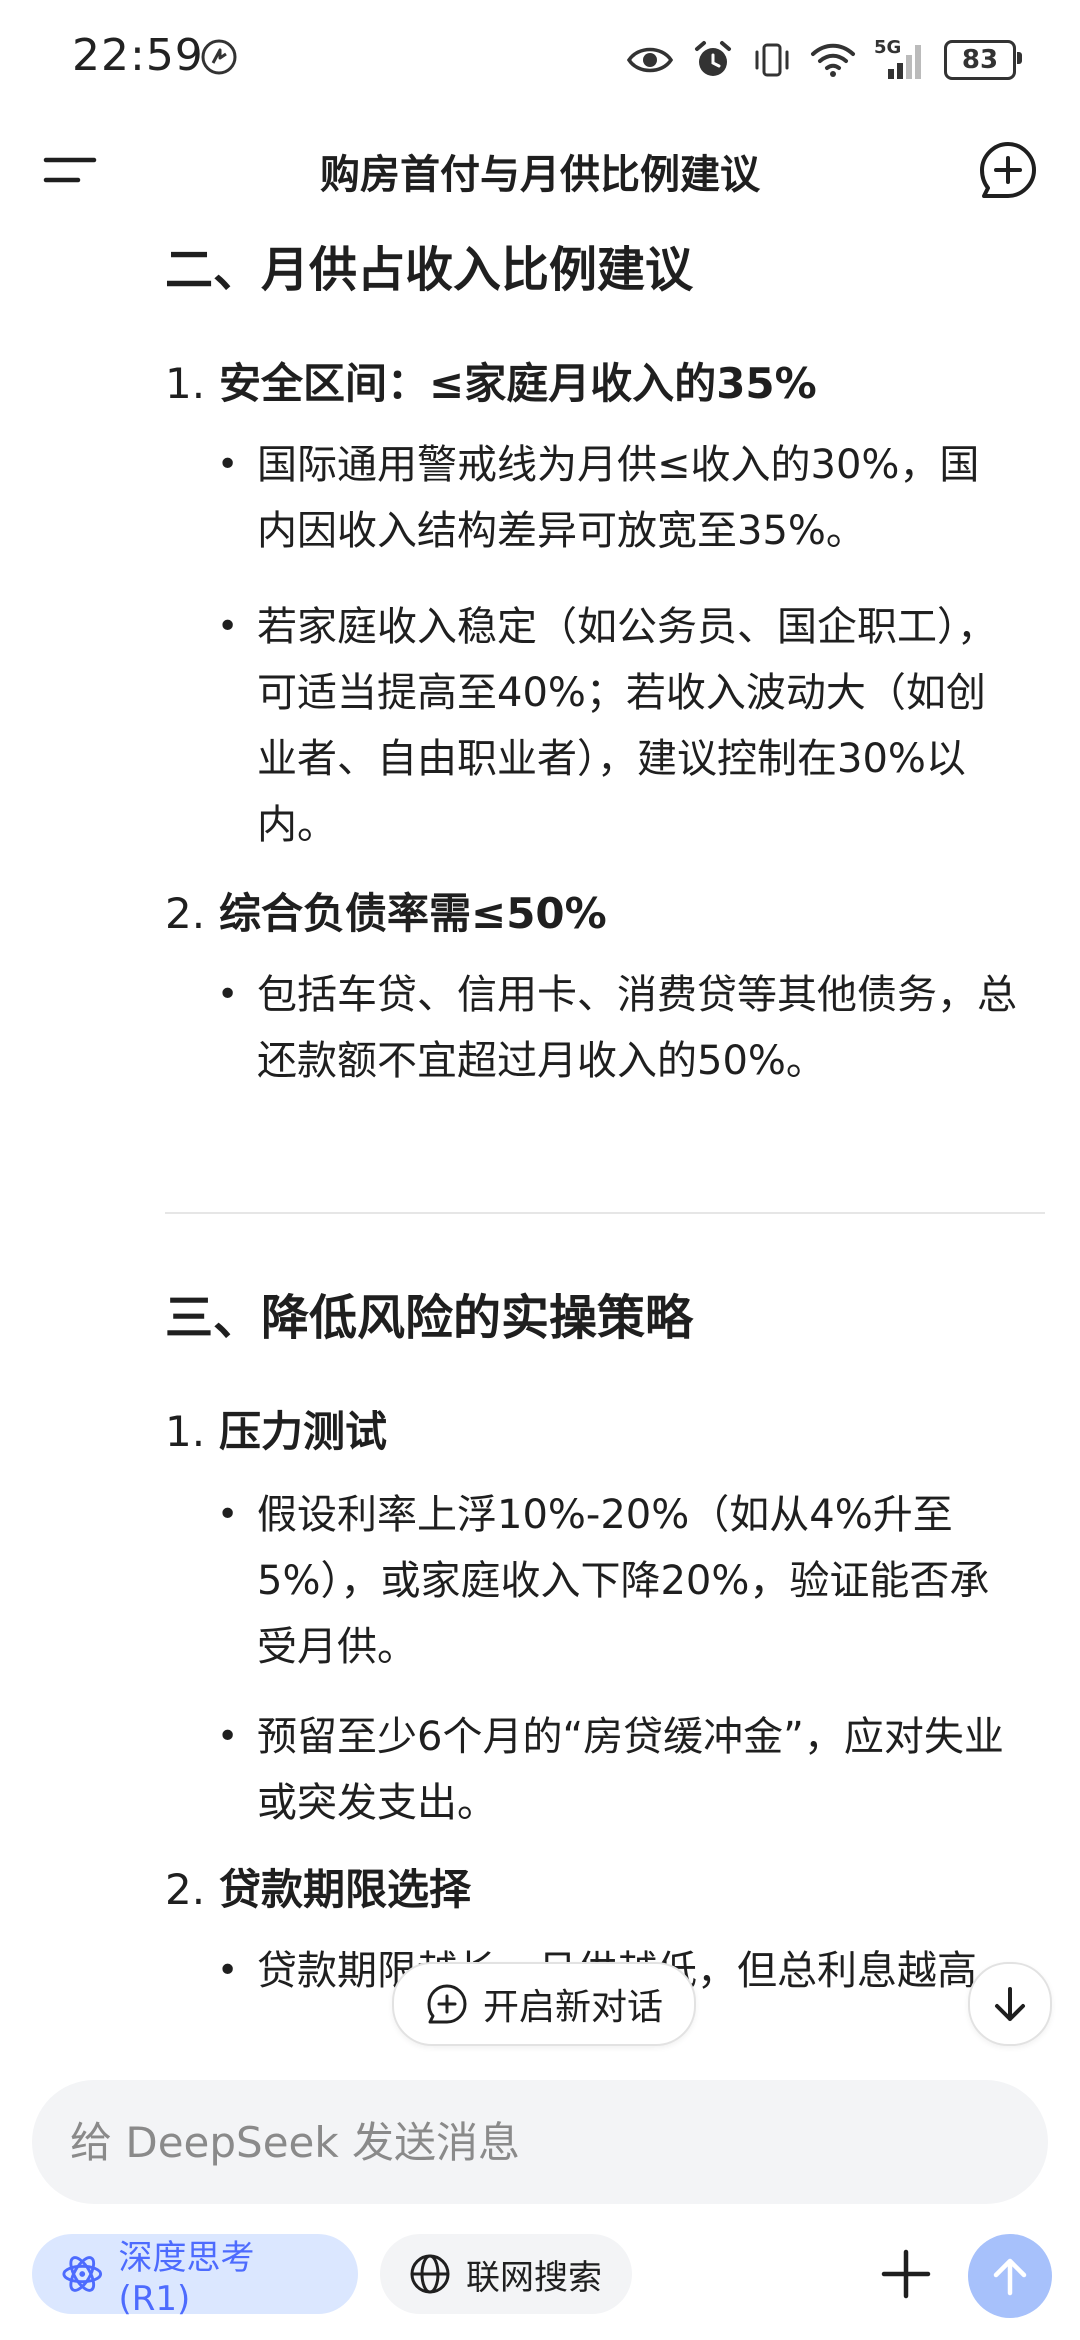 The width and height of the screenshot is (1080, 2340). I want to click on bullet-item: • 预留至少6个月的“房贷缓冲金”，应对失业或突发支出。, so click(617, 1770).